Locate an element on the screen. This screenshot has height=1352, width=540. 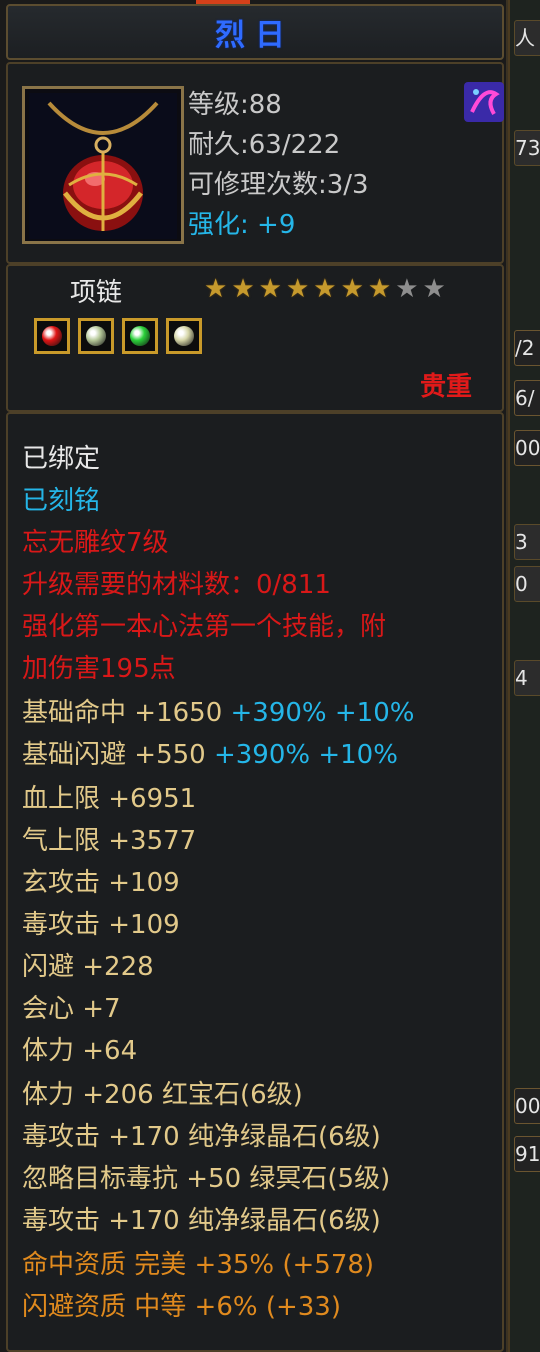
bg-cell: 3 is located at coordinates (527, 542).